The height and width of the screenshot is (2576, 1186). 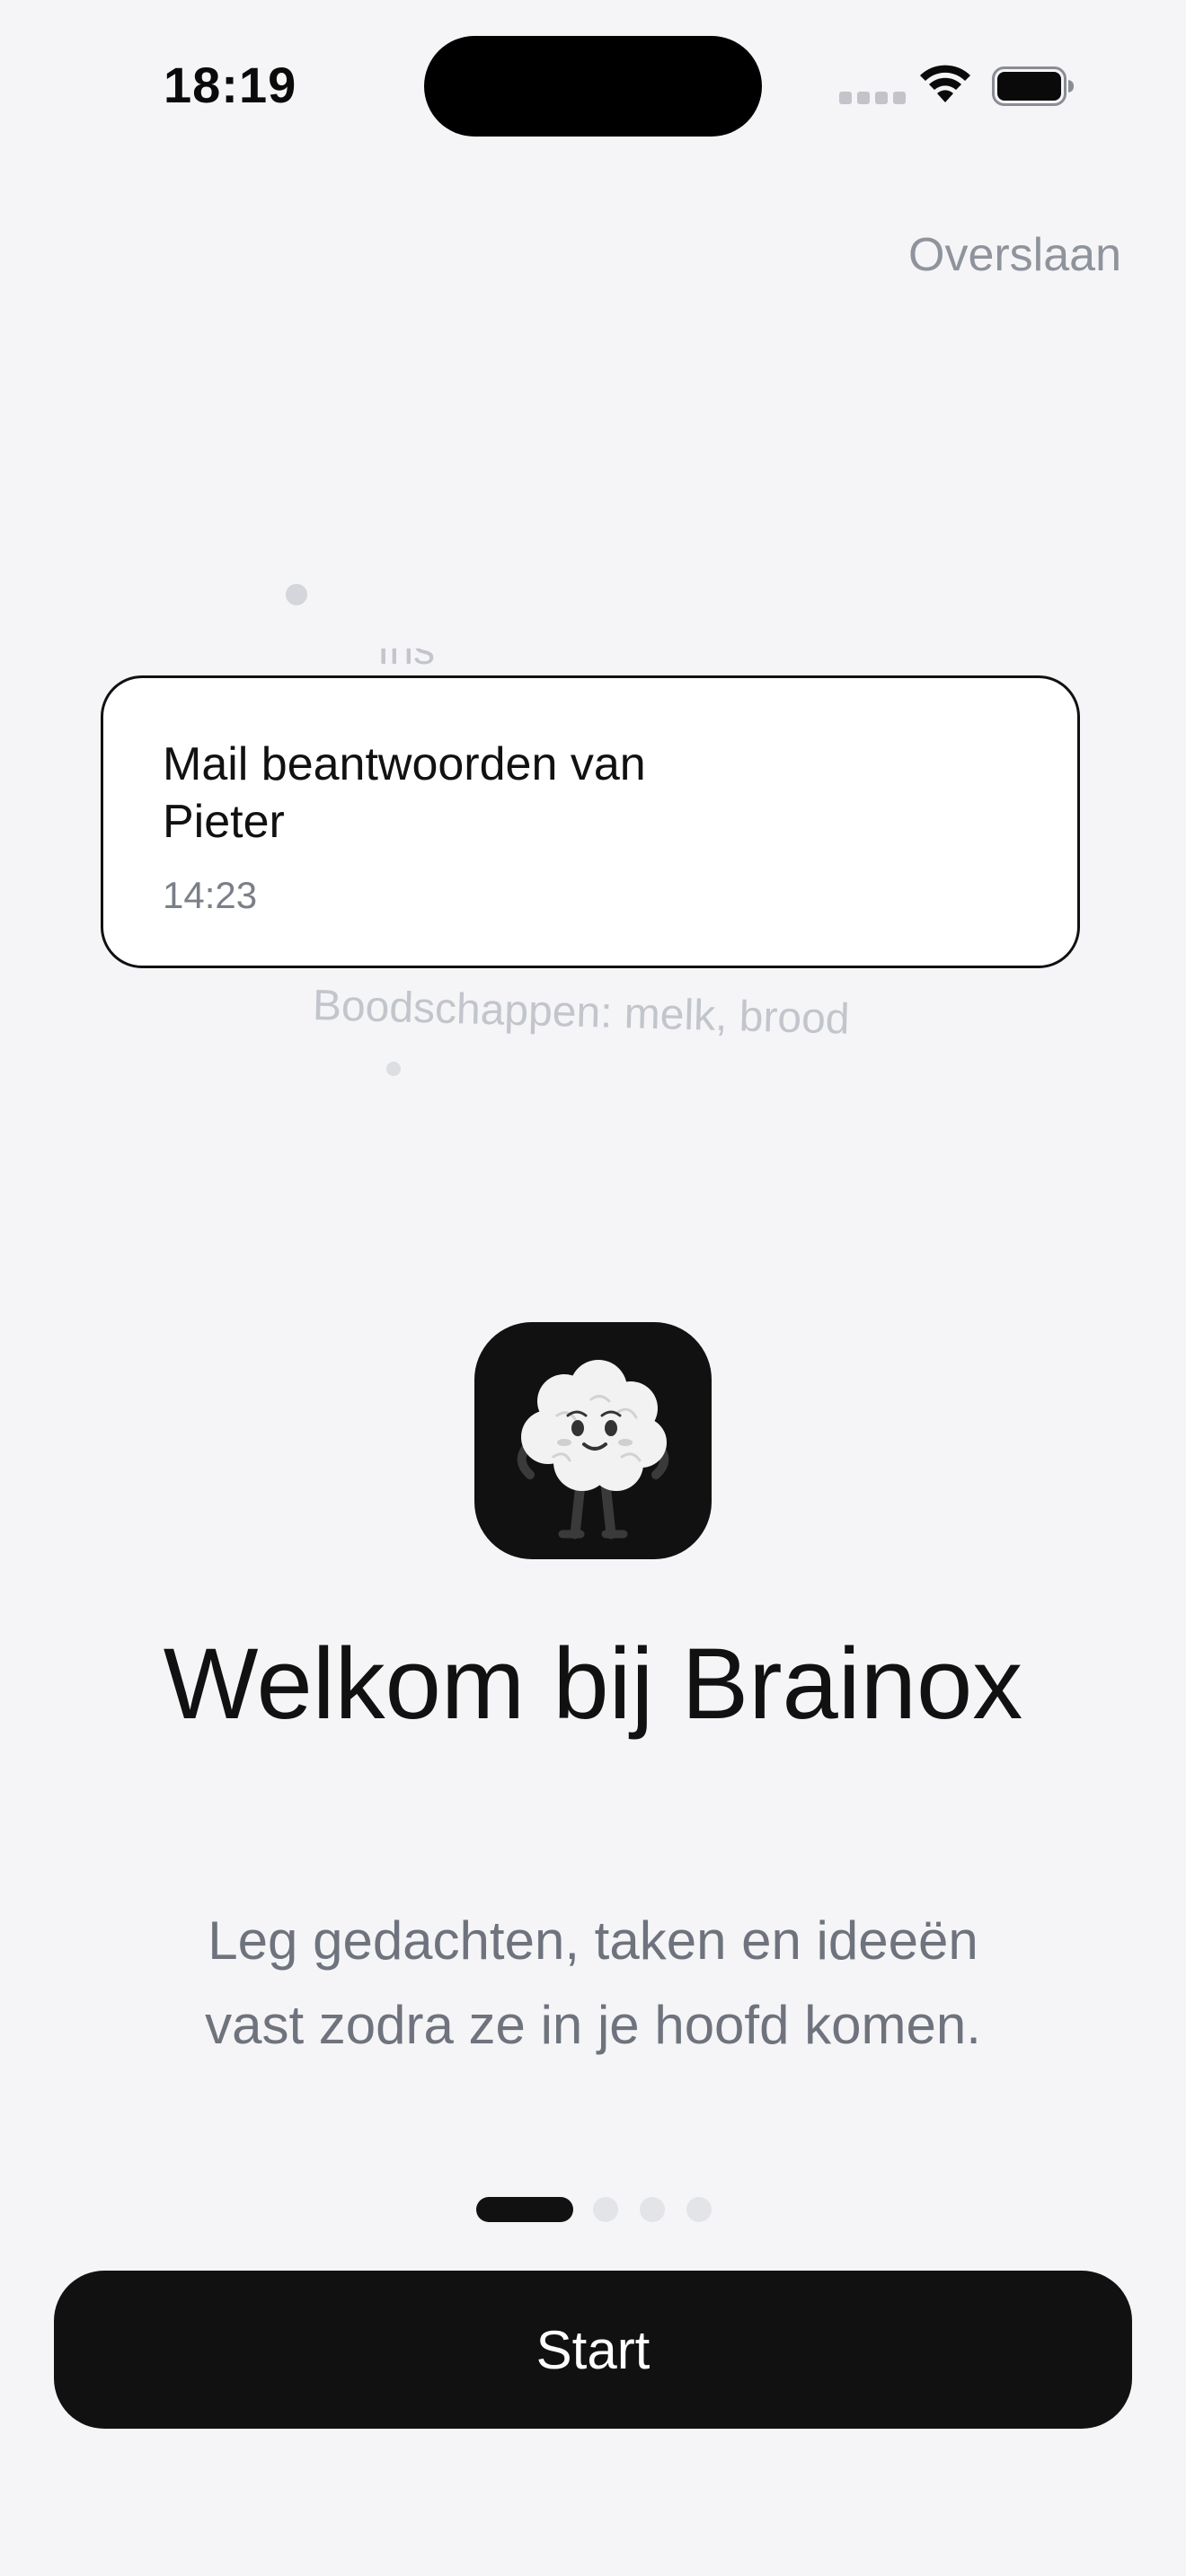 I want to click on note-card: Mail beantwoorden van Pieter 14:23, so click(x=590, y=821).